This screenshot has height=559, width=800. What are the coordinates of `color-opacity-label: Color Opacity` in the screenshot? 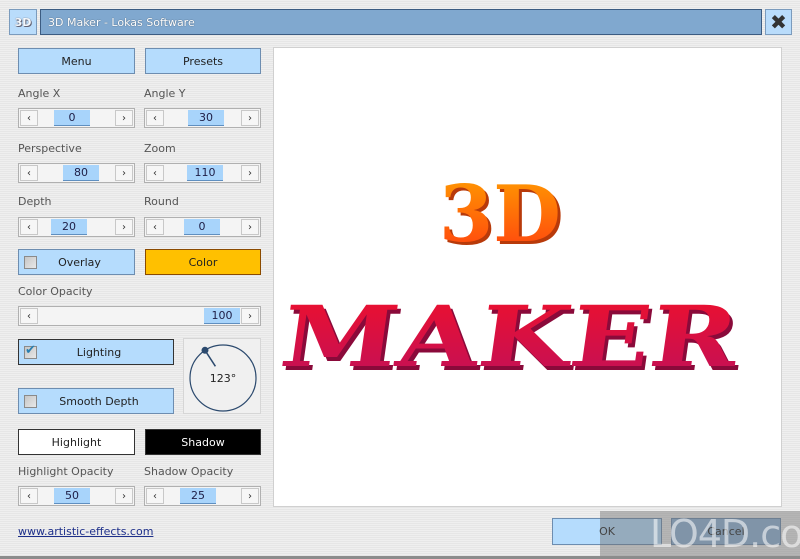 It's located at (55, 291).